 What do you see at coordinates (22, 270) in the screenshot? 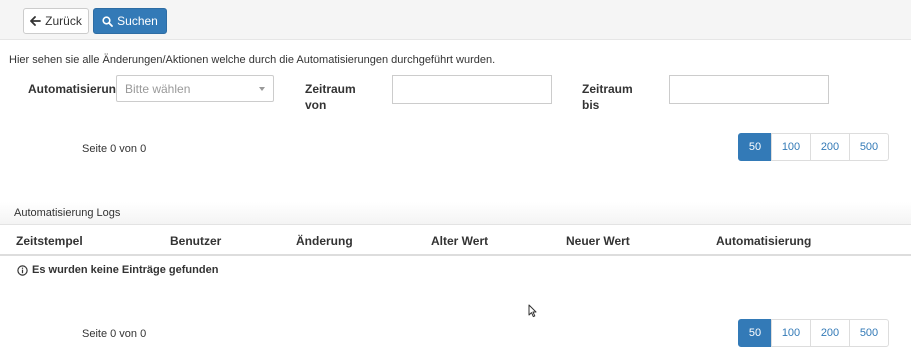
I see `info-circle-icon` at bounding box center [22, 270].